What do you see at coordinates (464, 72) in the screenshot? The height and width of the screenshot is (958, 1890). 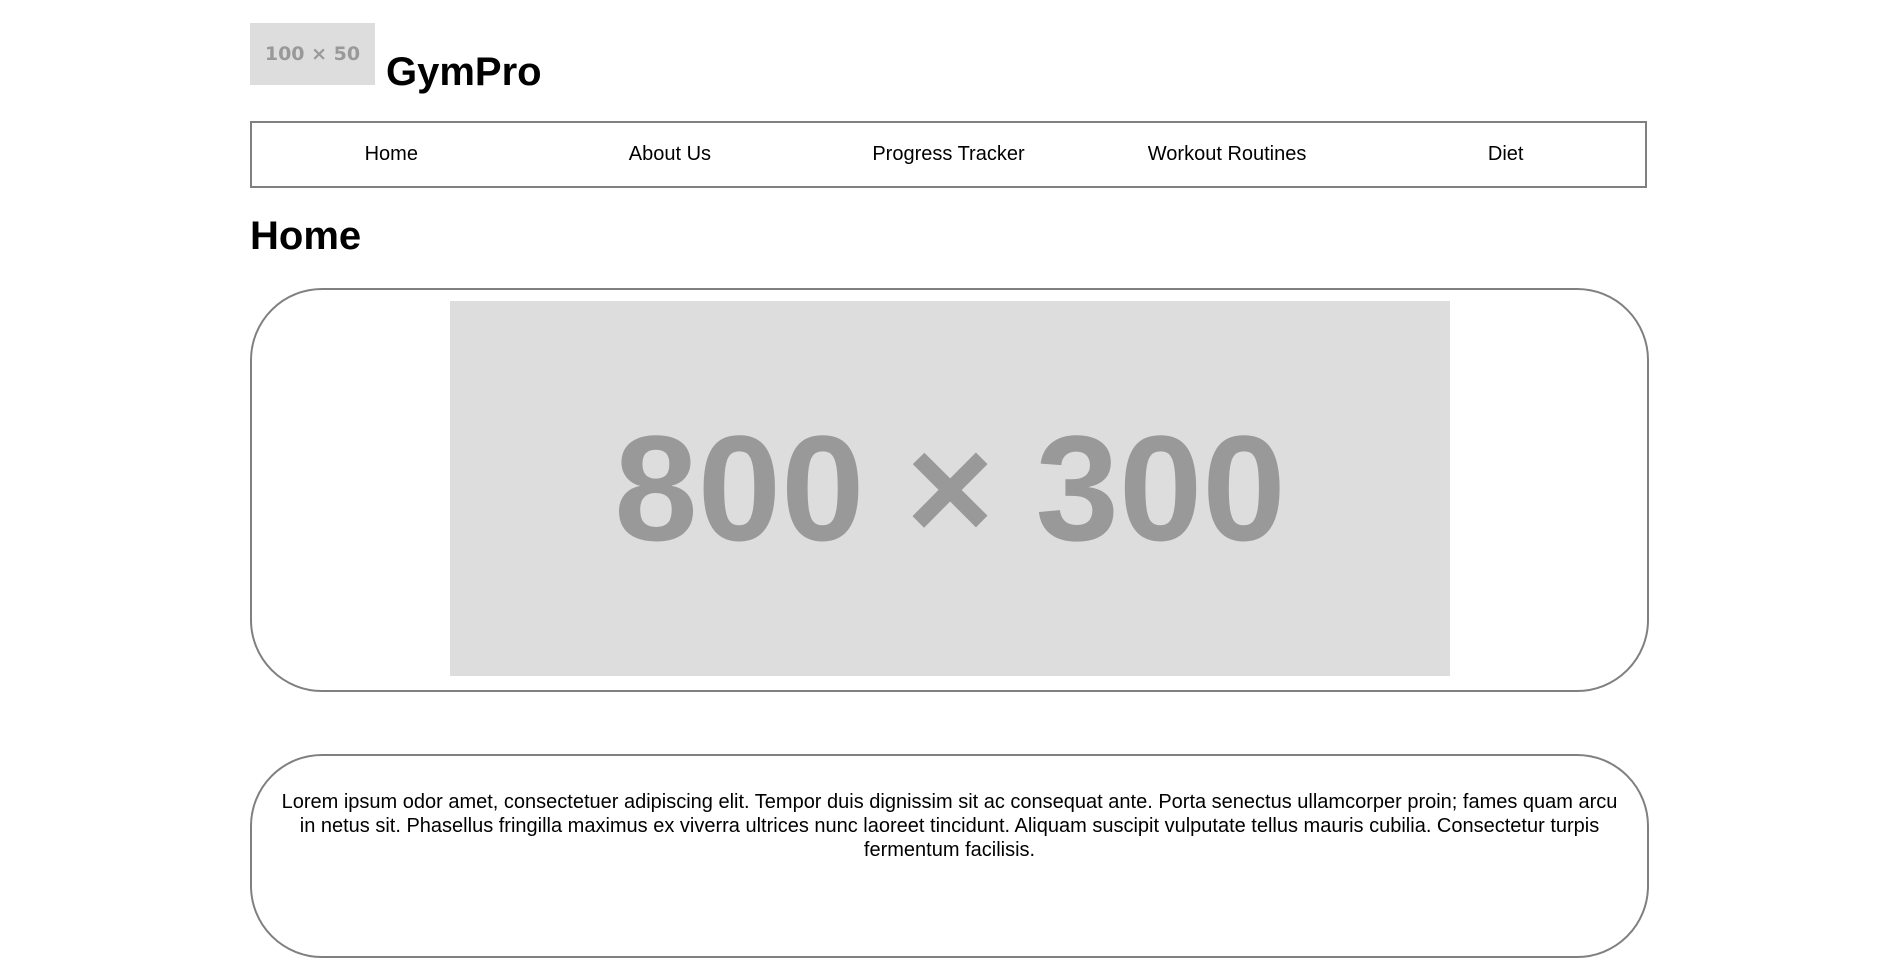 I see `brand-name: GymPro` at bounding box center [464, 72].